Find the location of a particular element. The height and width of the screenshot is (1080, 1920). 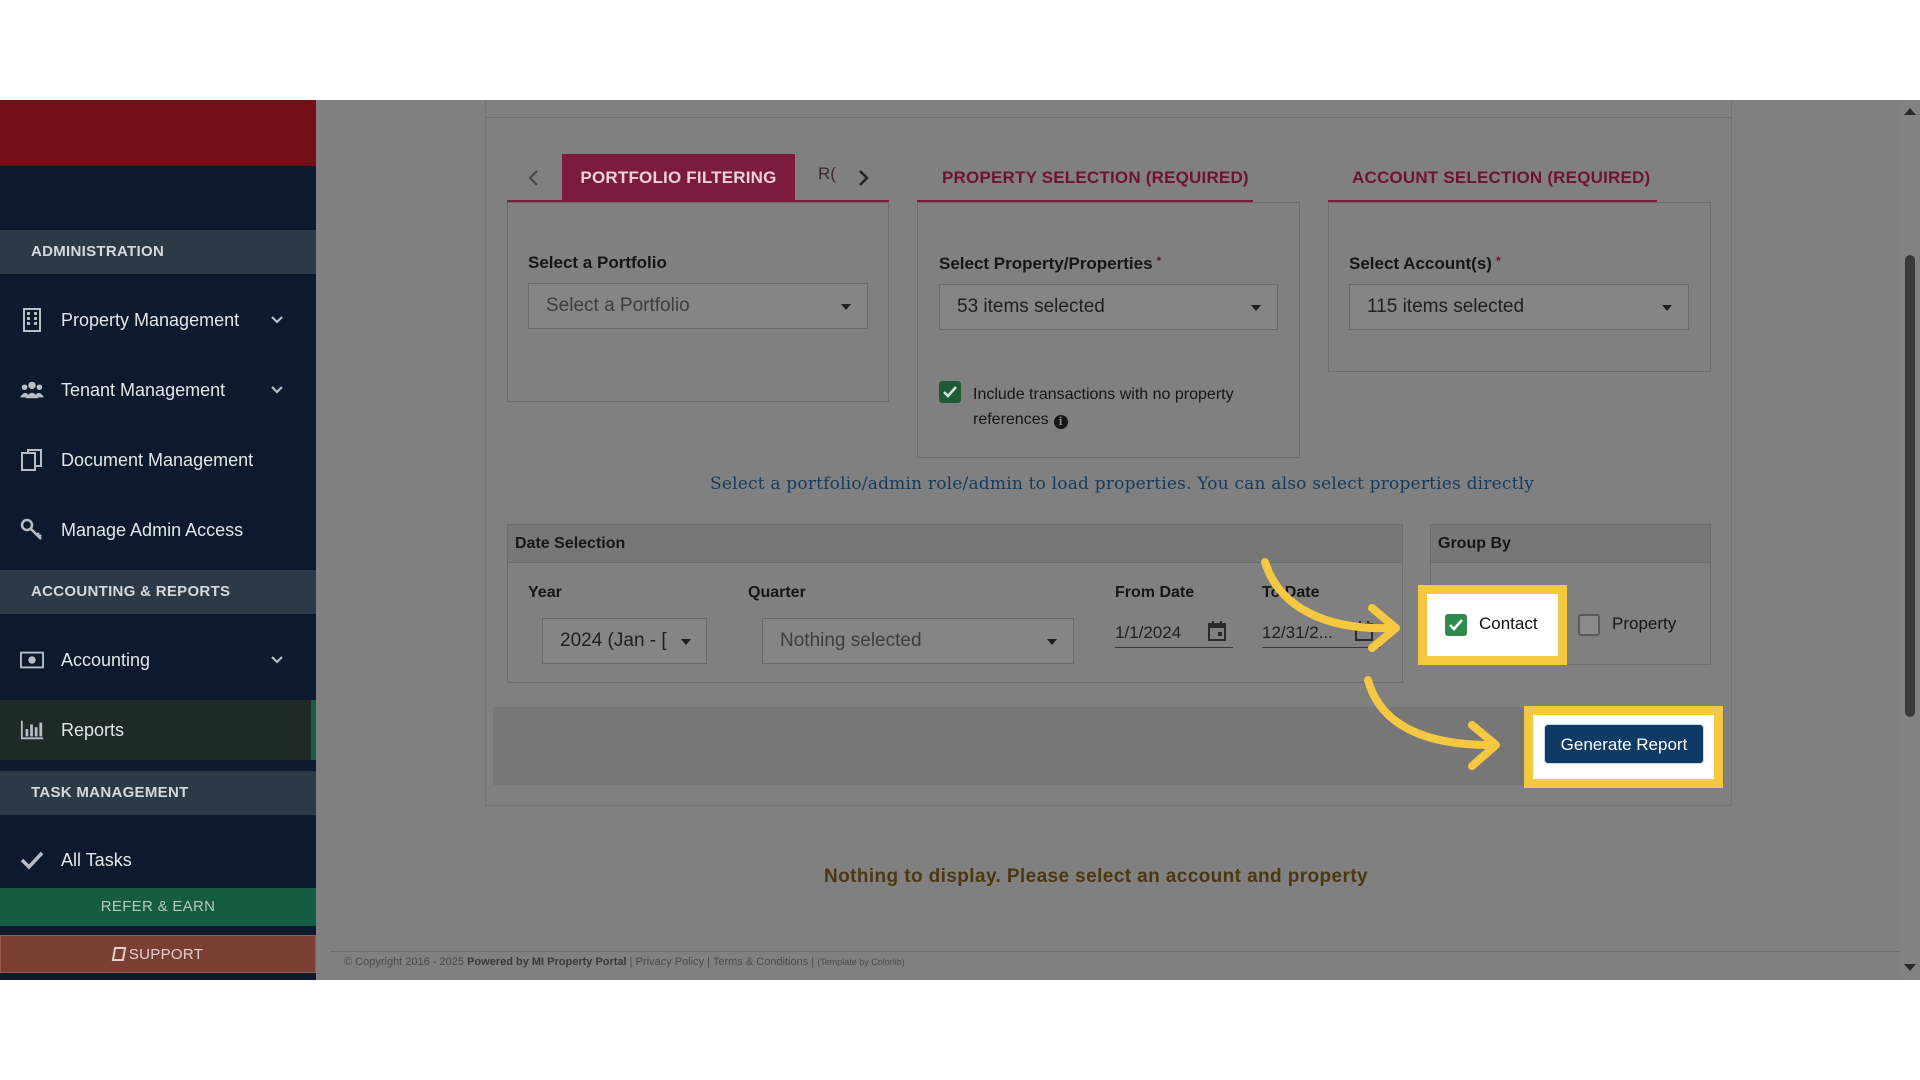

account-label: Select Account(s) * is located at coordinates (1425, 264).